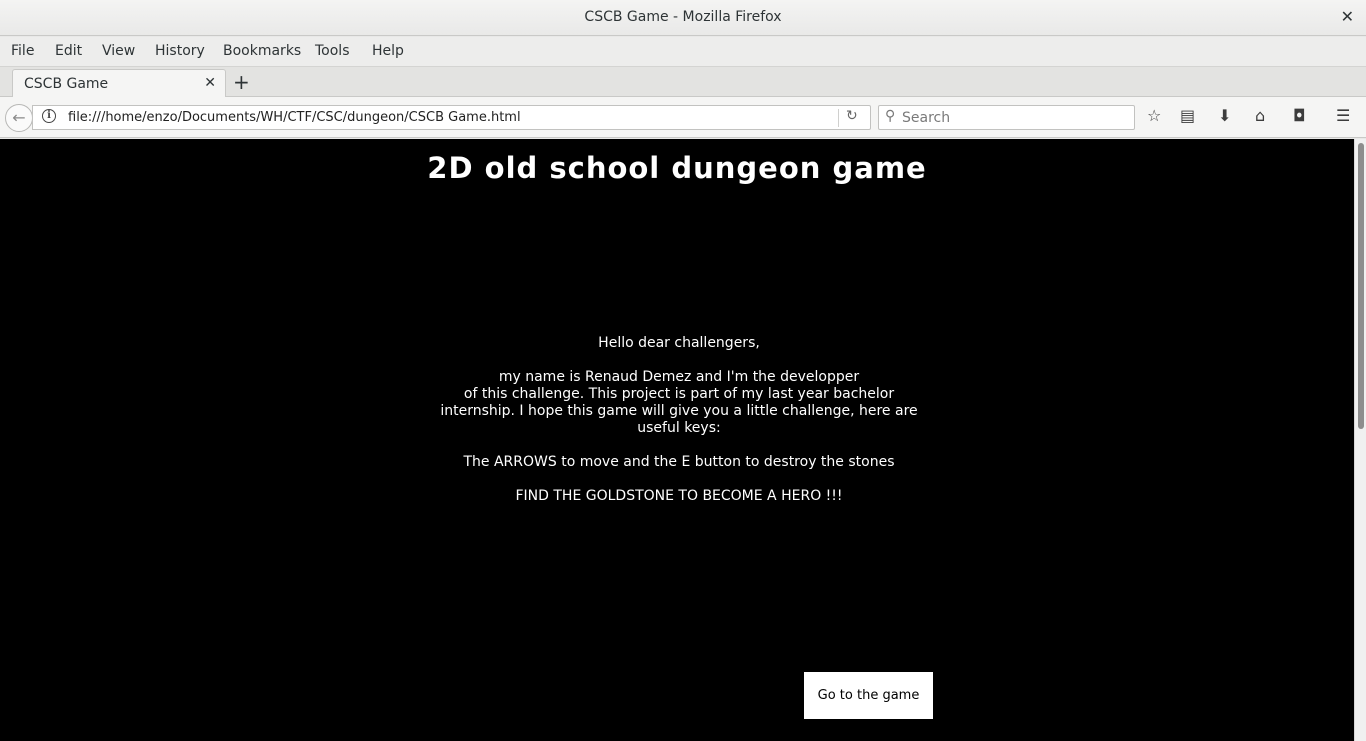  What do you see at coordinates (180, 51) in the screenshot?
I see `menu-history: History` at bounding box center [180, 51].